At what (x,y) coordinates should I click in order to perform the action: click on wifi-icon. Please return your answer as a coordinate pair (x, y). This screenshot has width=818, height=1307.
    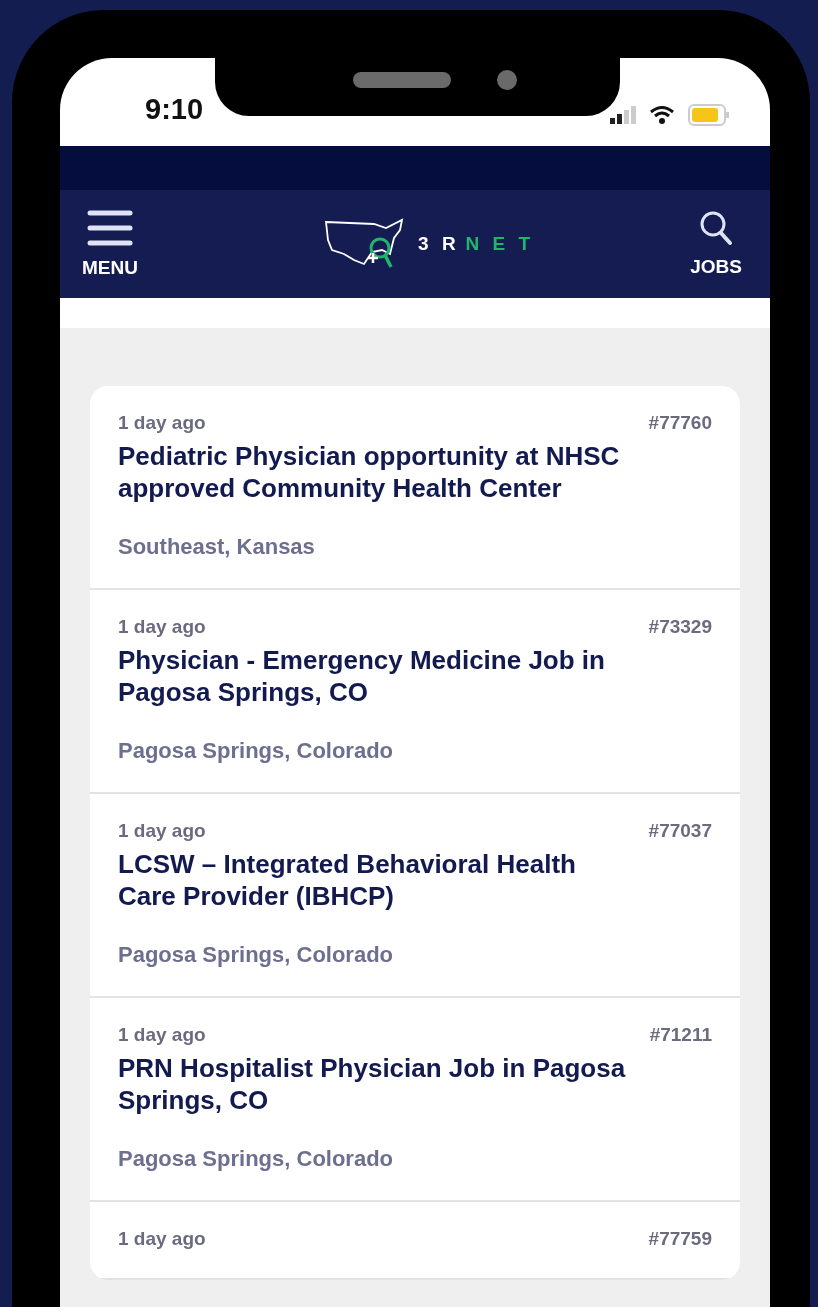
    Looking at the image, I should click on (662, 115).